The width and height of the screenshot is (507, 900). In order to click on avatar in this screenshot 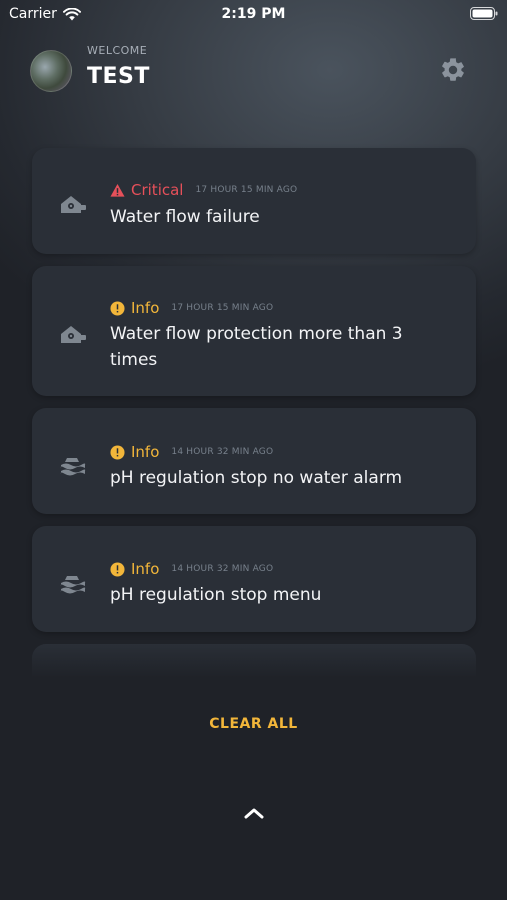, I will do `click(51, 71)`.